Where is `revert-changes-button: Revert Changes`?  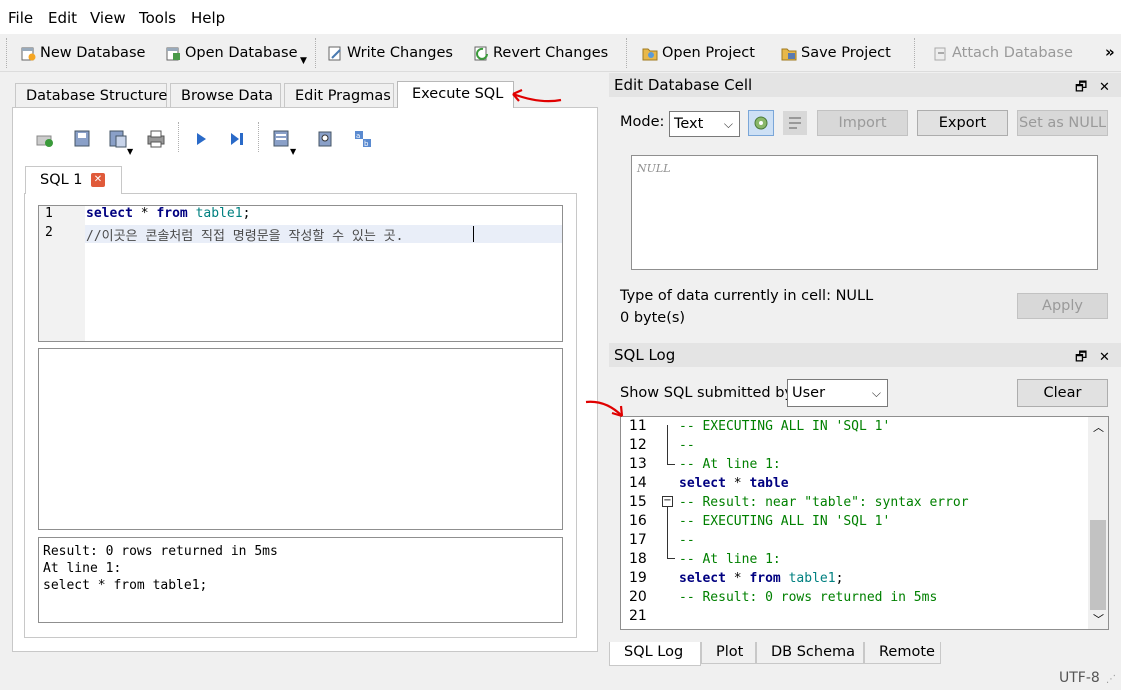 revert-changes-button: Revert Changes is located at coordinates (540, 53).